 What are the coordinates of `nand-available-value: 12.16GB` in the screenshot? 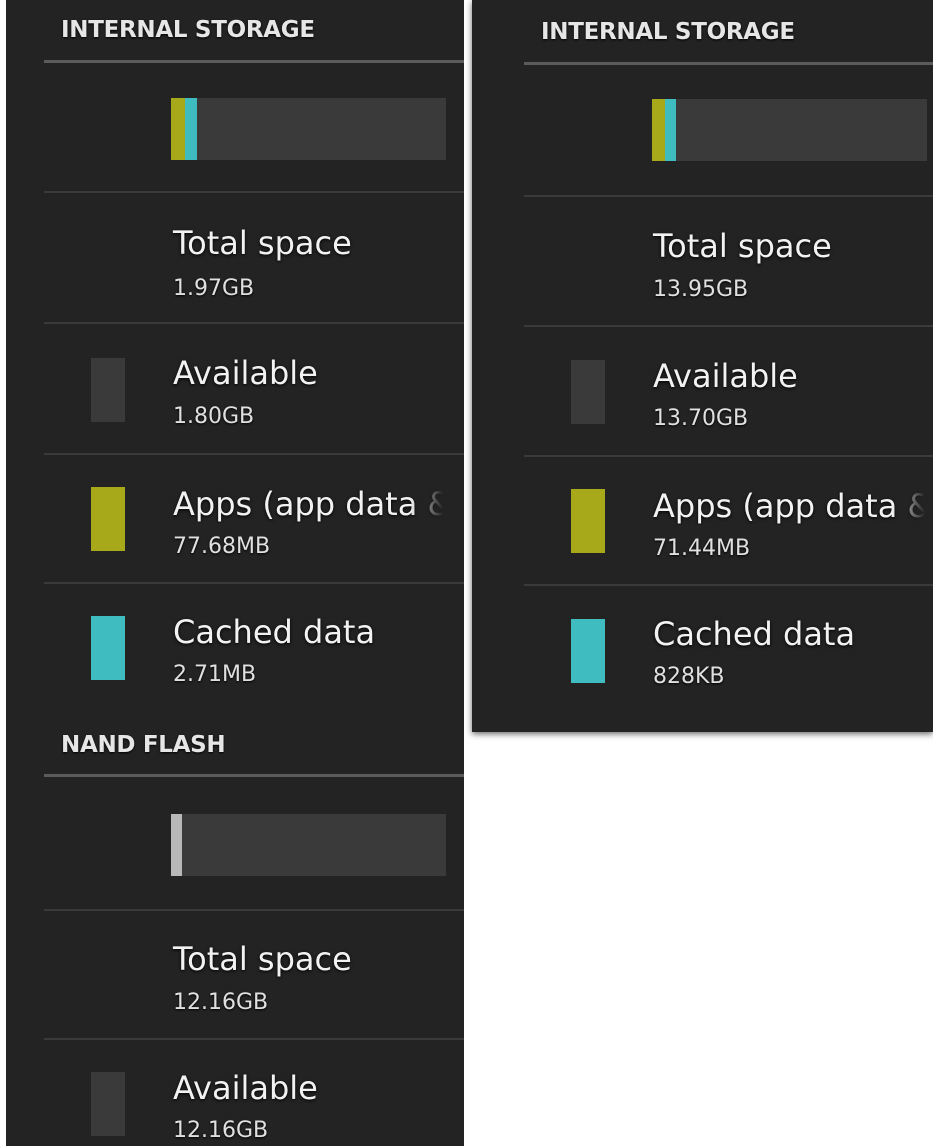 It's located at (221, 1130).